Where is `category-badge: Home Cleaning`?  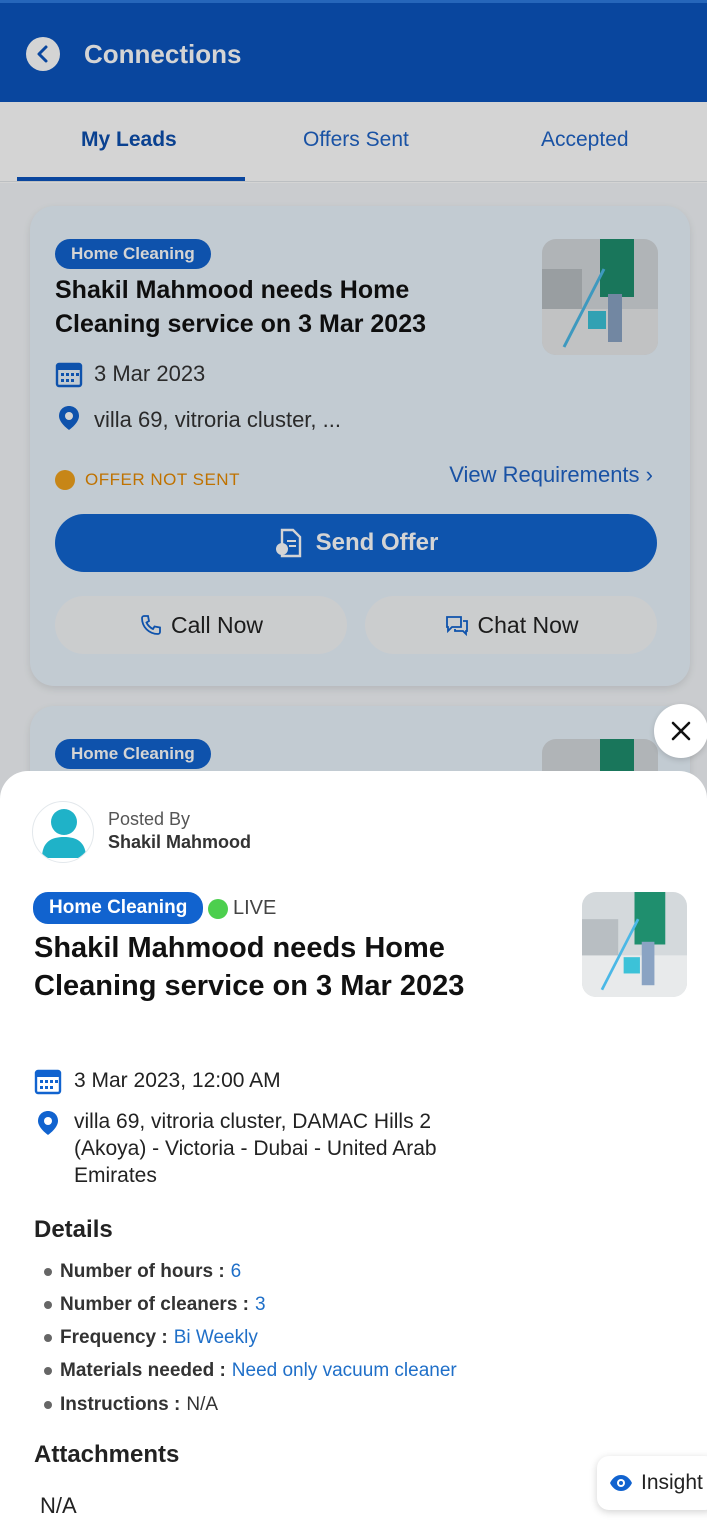
category-badge: Home Cleaning is located at coordinates (118, 908).